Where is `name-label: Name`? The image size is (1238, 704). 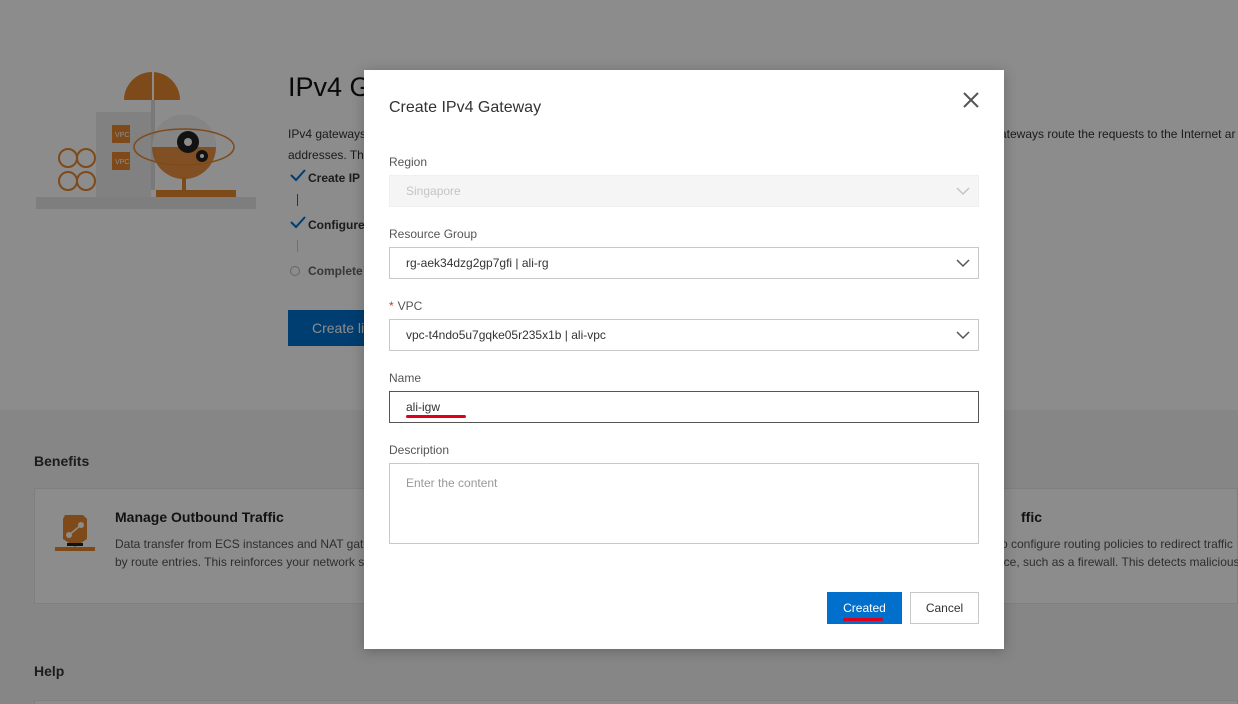
name-label: Name is located at coordinates (405, 378).